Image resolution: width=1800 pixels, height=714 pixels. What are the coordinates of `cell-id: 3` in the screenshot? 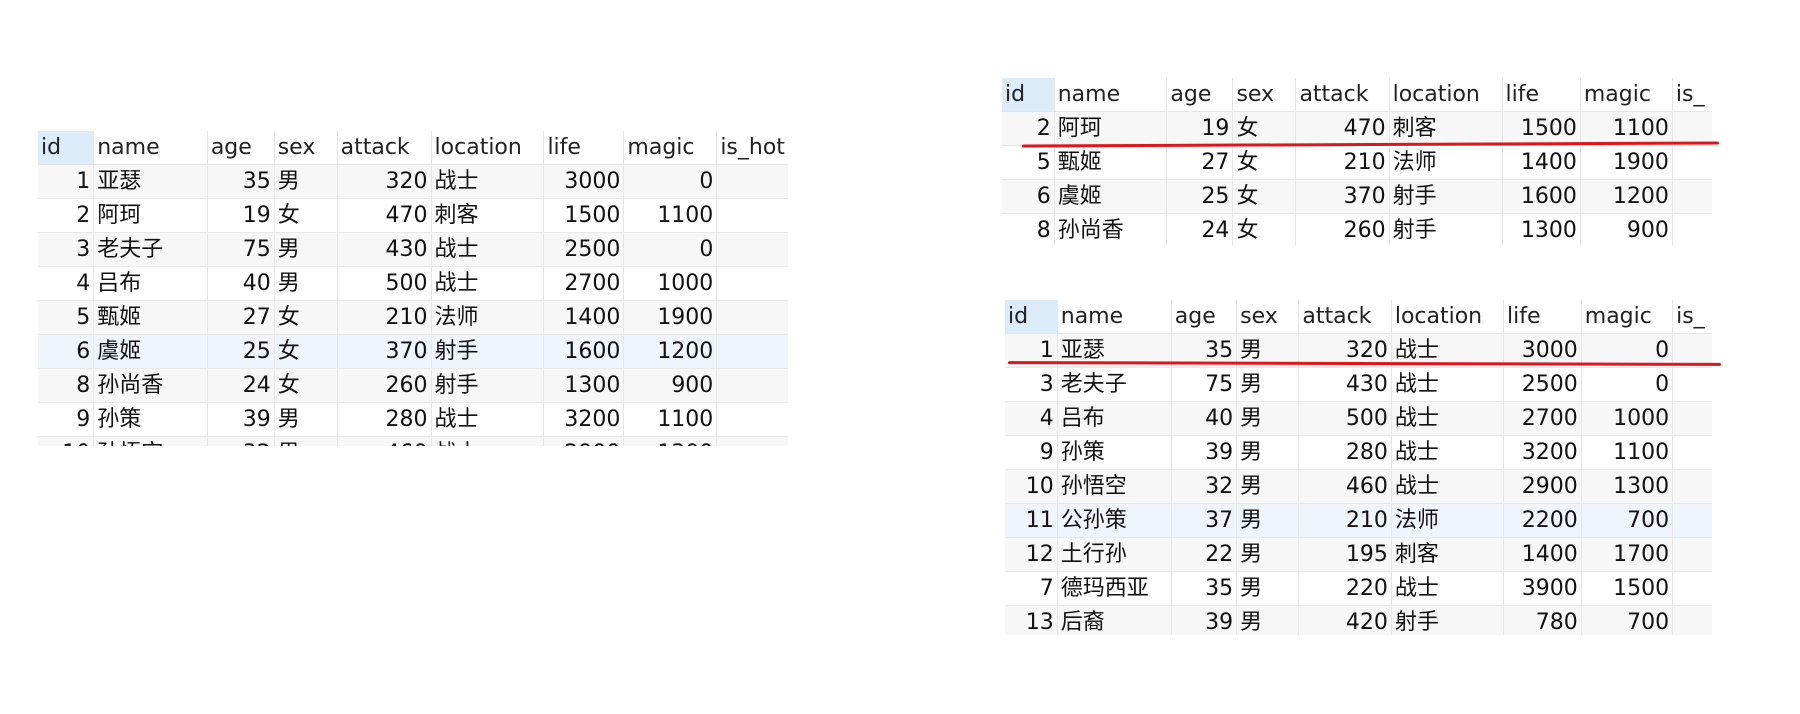 It's located at (66, 249).